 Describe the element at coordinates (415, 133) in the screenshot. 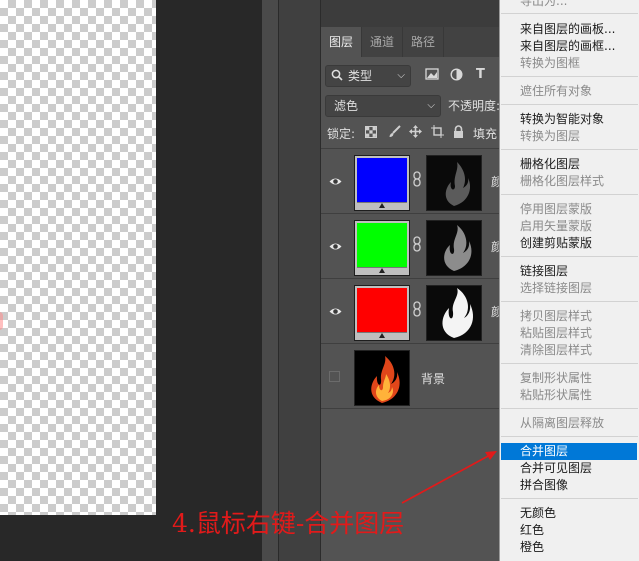

I see `lock-move-icon` at that location.